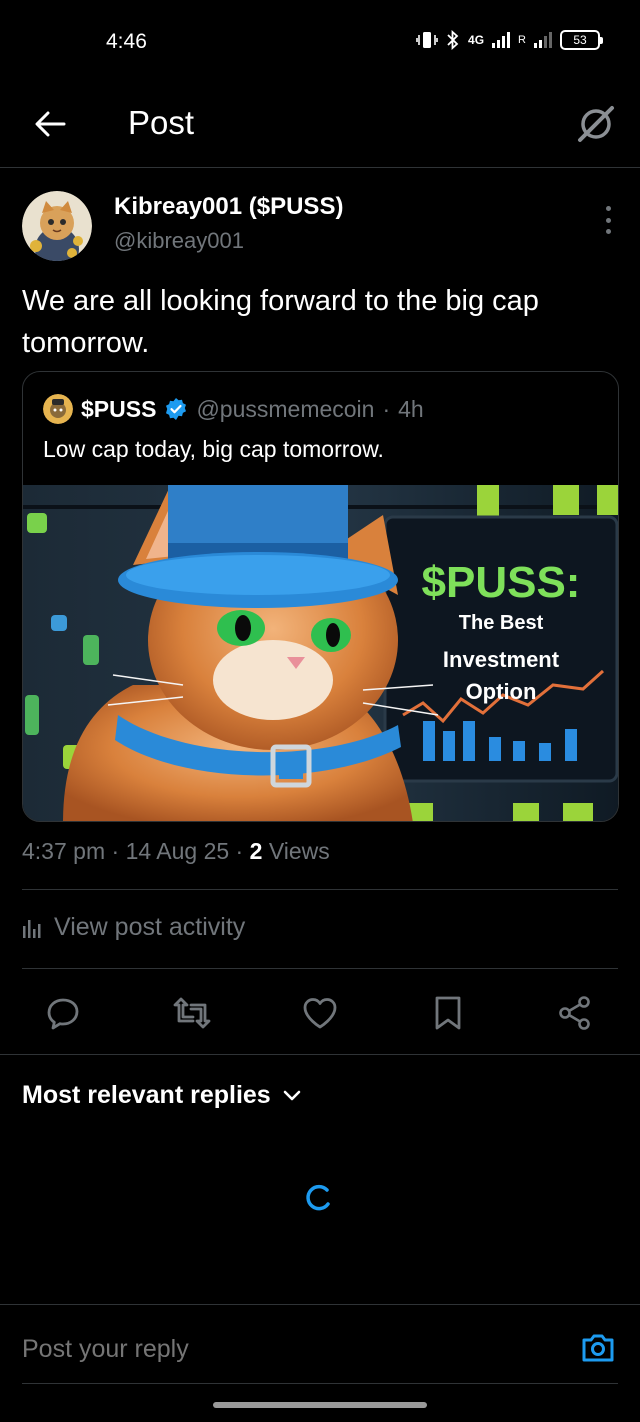 The height and width of the screenshot is (1422, 640). I want to click on image-headline: $PUSS:, so click(501, 582).